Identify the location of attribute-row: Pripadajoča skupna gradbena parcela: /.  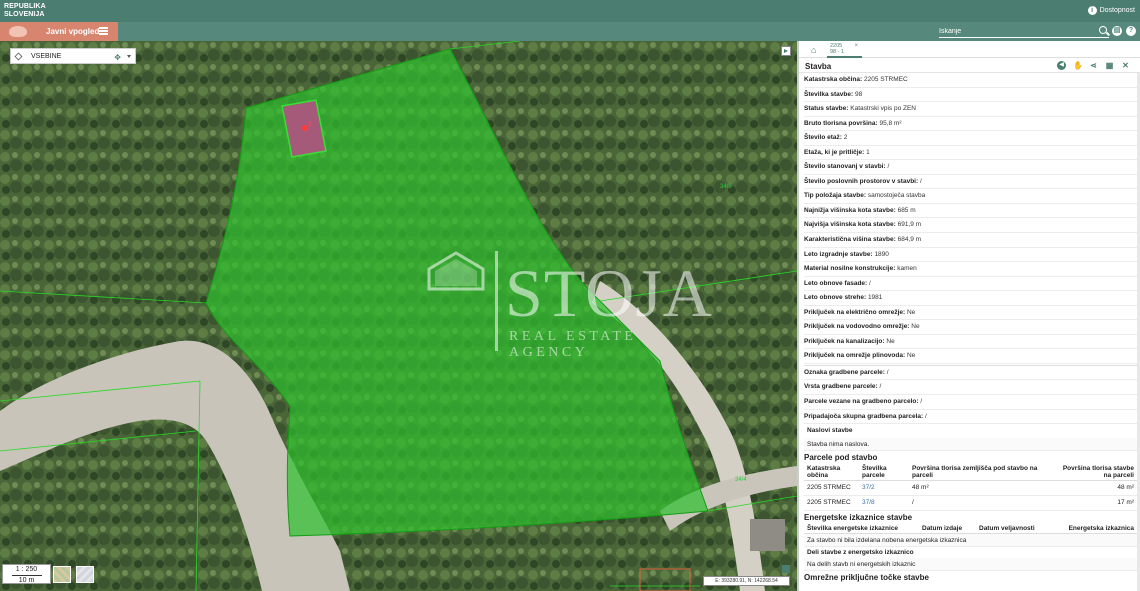
(970, 417).